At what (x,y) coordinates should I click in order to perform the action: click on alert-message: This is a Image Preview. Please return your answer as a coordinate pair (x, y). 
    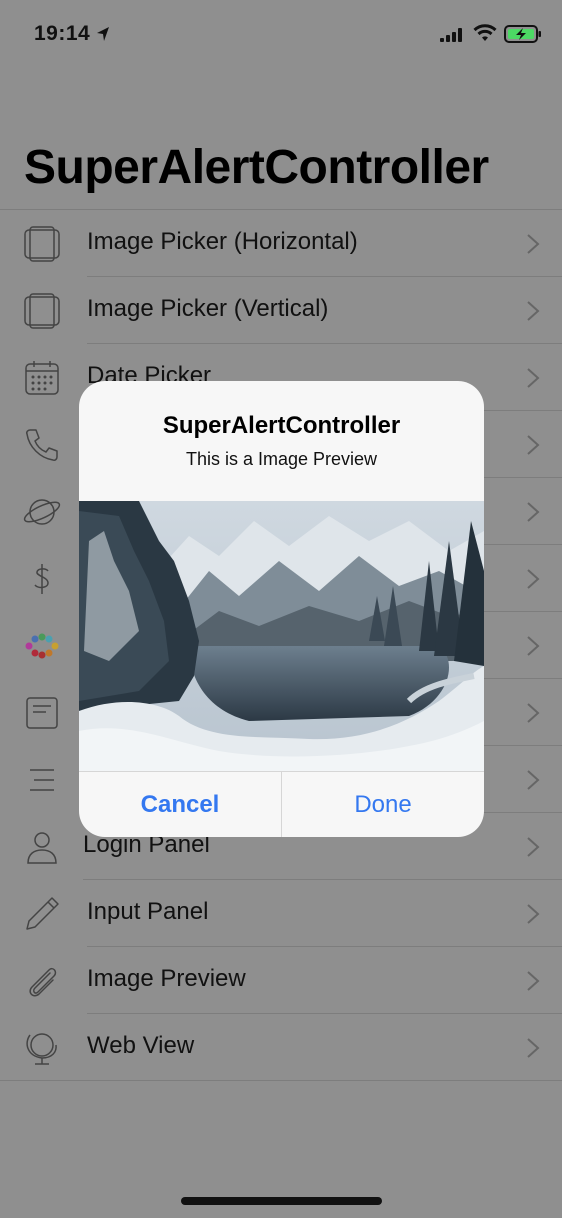
    Looking at the image, I should click on (281, 459).